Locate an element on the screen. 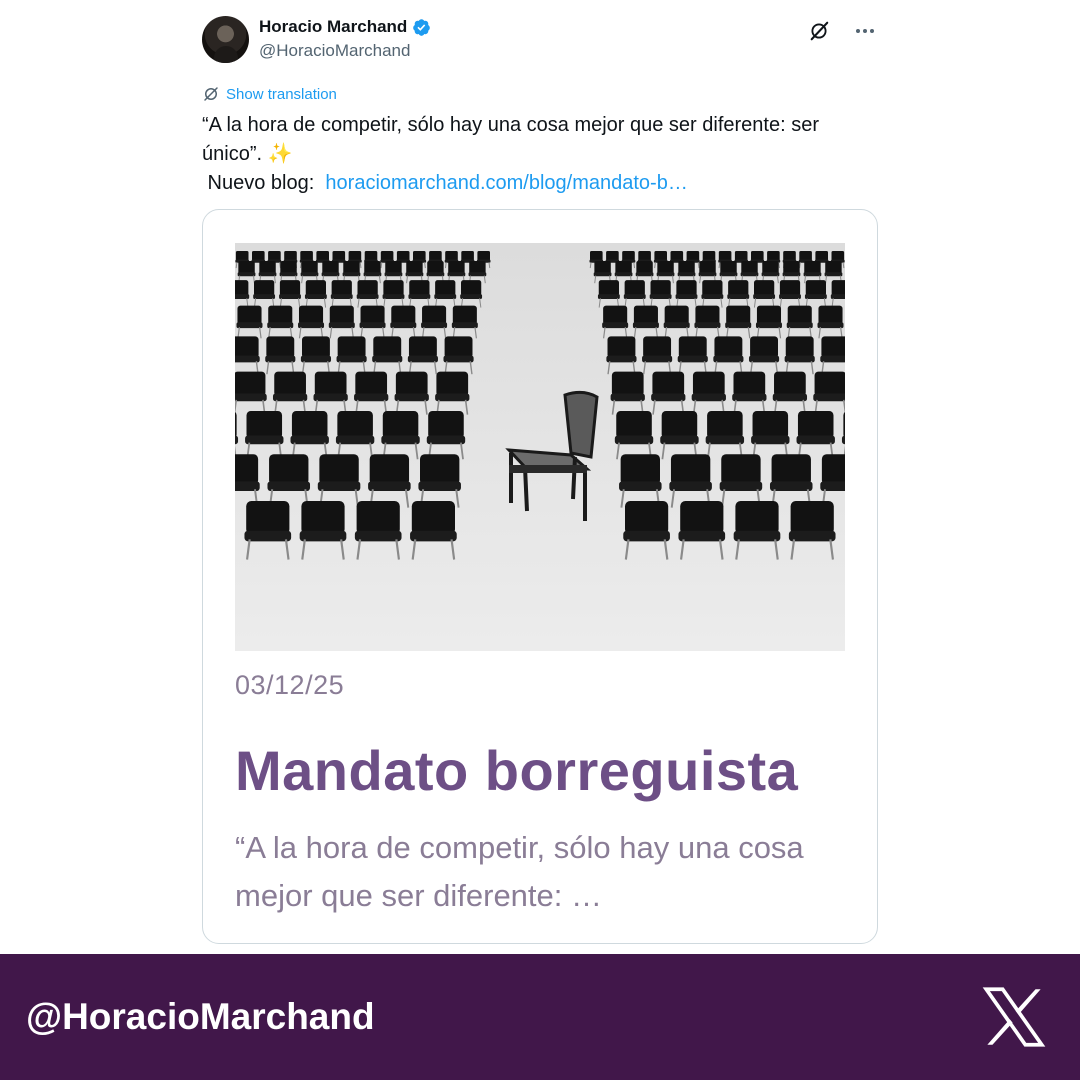 The image size is (1080, 1080). author-name: Horacio Marchand is located at coordinates (333, 27).